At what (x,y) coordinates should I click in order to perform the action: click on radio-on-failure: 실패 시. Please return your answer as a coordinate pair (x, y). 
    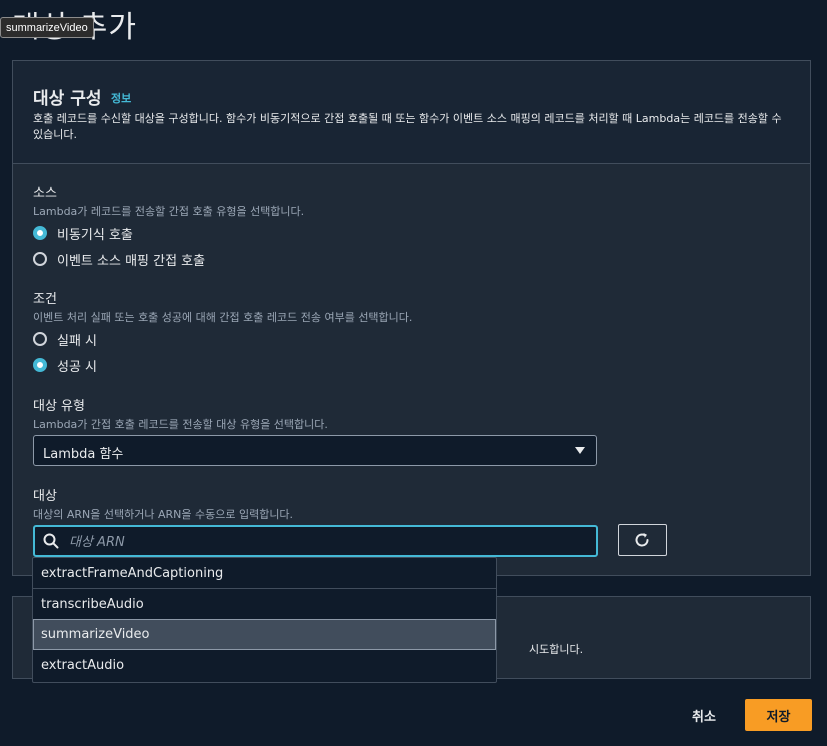
    Looking at the image, I should click on (65, 339).